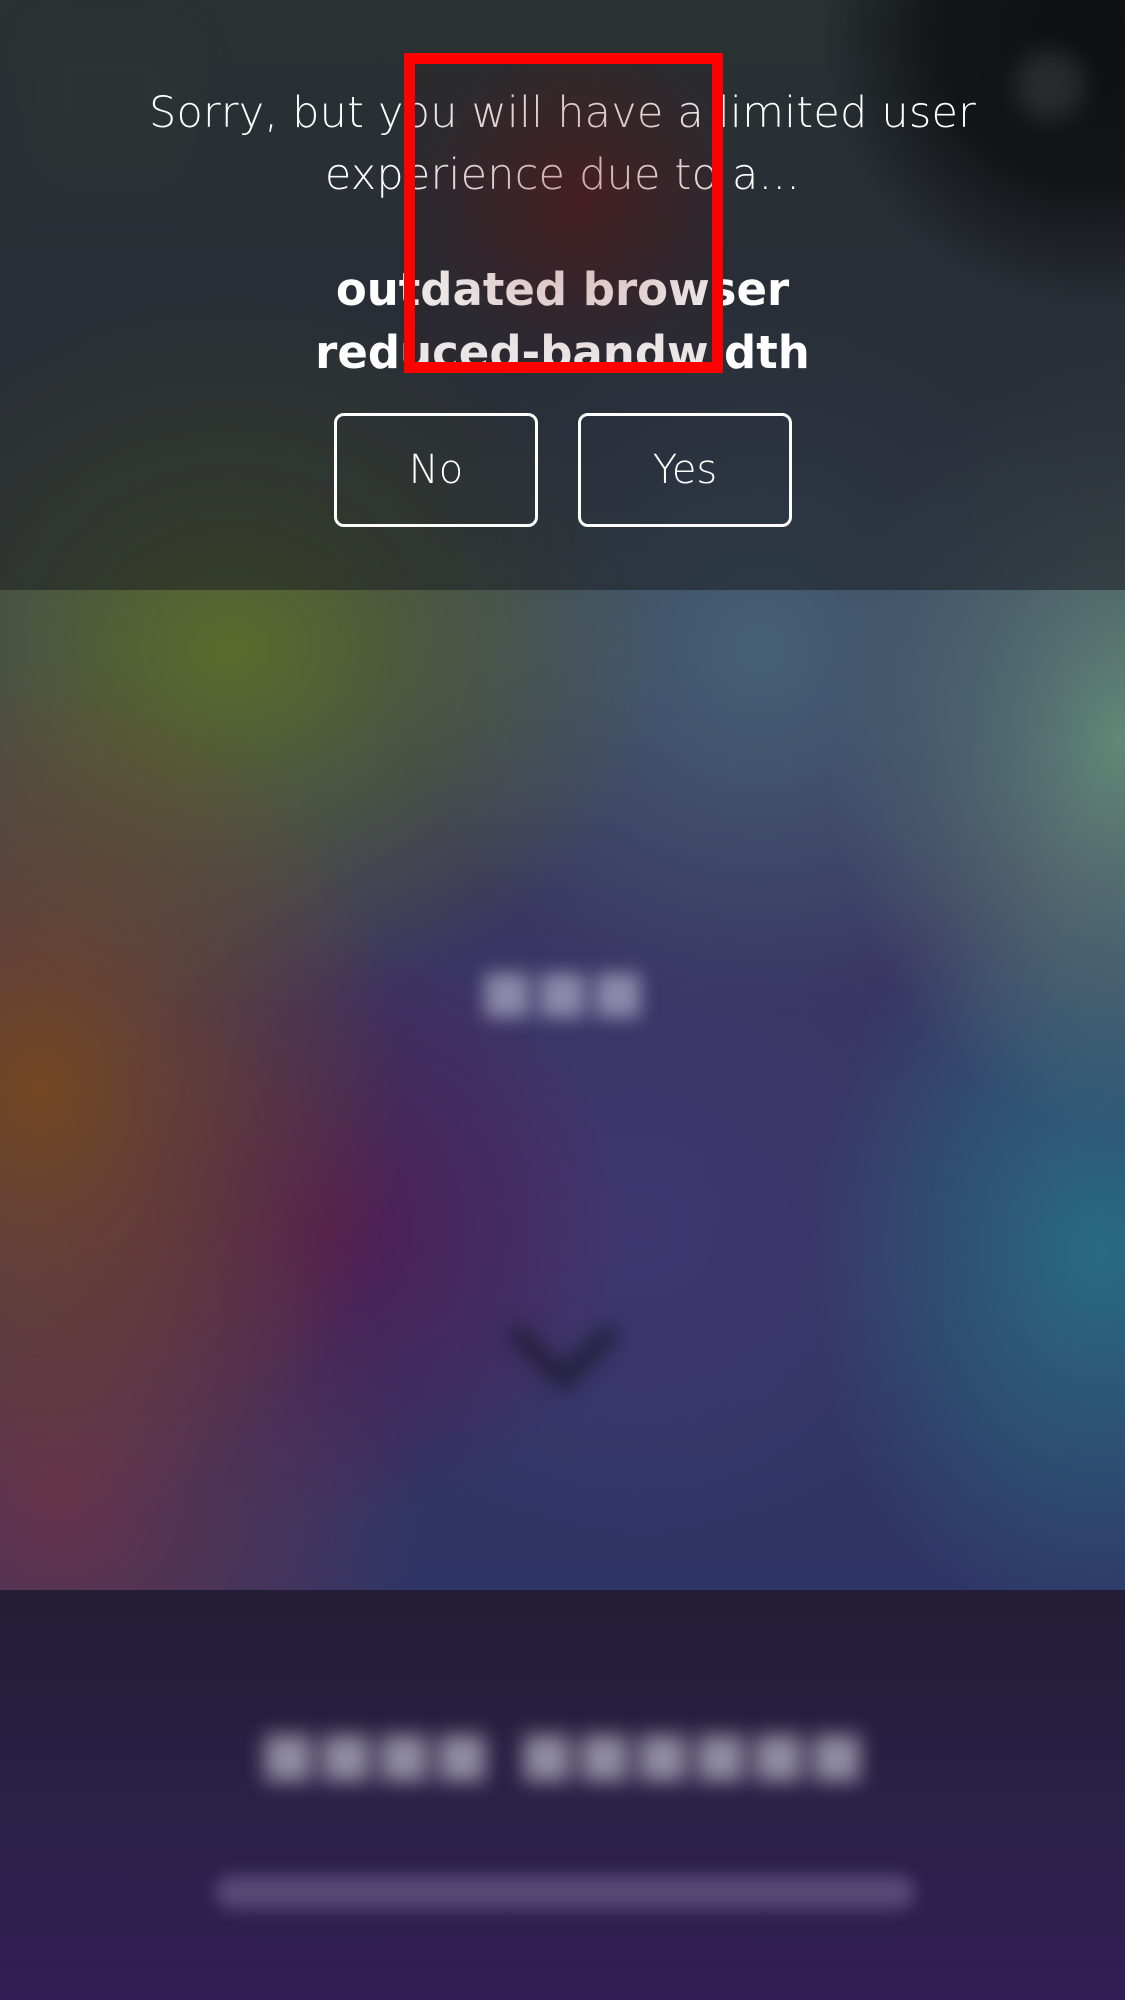  I want to click on yes-button: Yes, so click(685, 470).